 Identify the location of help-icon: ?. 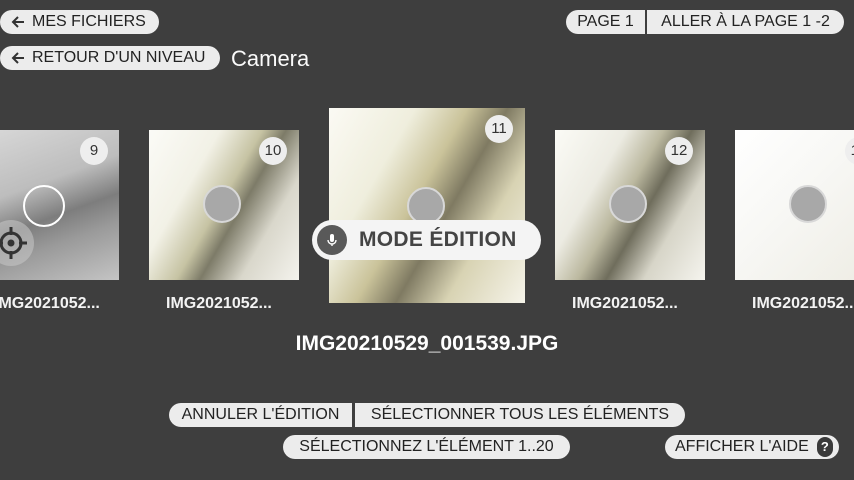
(824, 447).